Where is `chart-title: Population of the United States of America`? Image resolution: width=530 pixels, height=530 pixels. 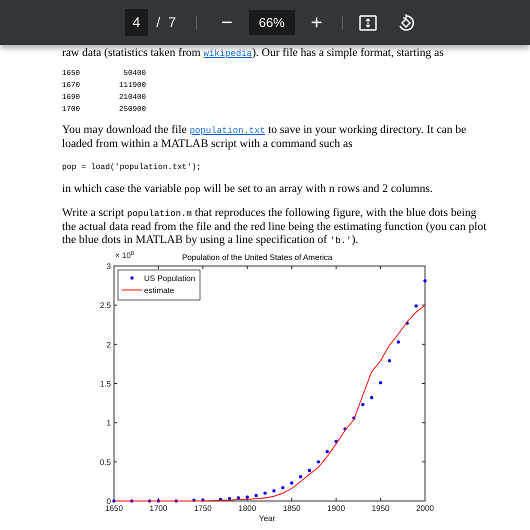 chart-title: Population of the United States of America is located at coordinates (257, 258).